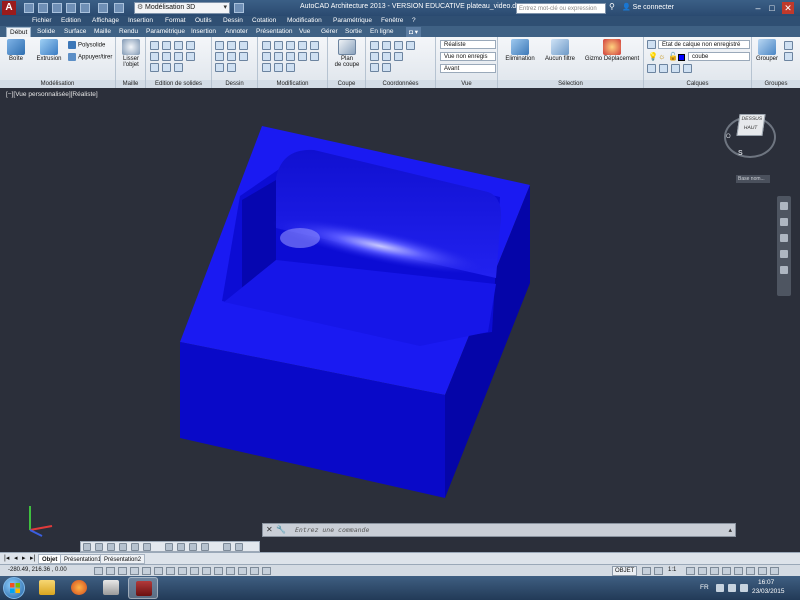 The image size is (800, 600). Describe the element at coordinates (278, 67) in the screenshot. I see `offset-icon` at that location.